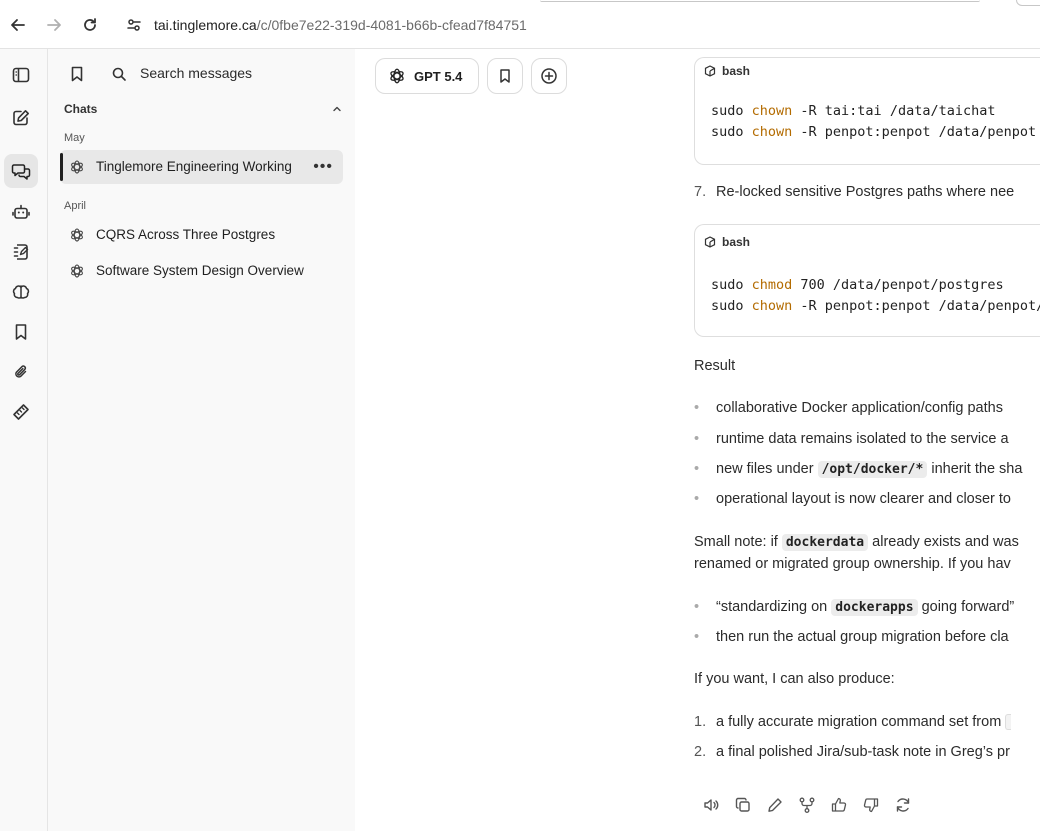 The height and width of the screenshot is (831, 1040). I want to click on chats-section-header: Chats, so click(203, 109).